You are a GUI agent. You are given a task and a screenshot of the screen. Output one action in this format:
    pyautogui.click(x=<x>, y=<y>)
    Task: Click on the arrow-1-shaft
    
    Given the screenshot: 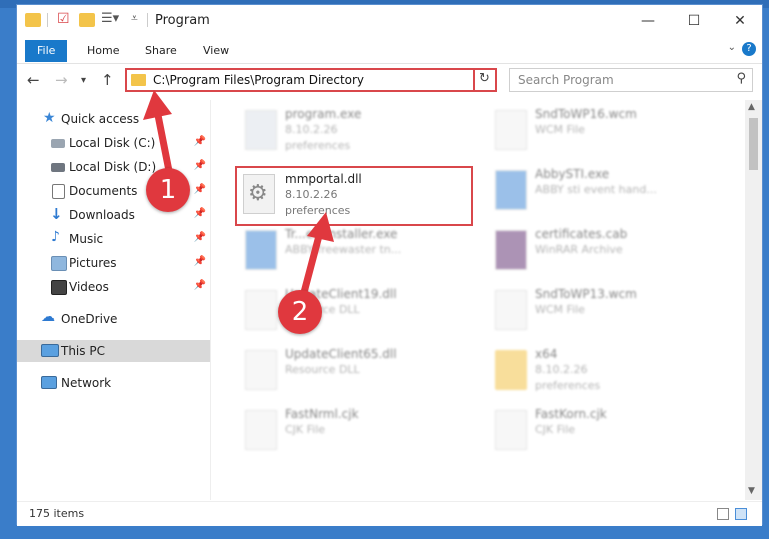 What is the action you would take?
    pyautogui.click(x=163, y=143)
    